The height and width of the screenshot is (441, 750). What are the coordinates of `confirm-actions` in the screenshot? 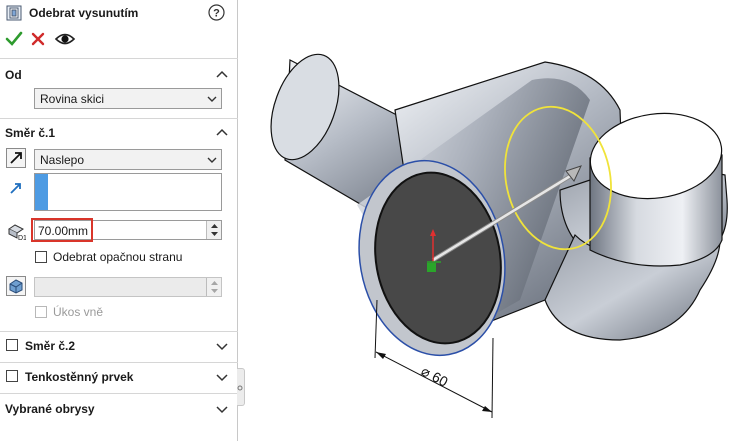 It's located at (119, 39).